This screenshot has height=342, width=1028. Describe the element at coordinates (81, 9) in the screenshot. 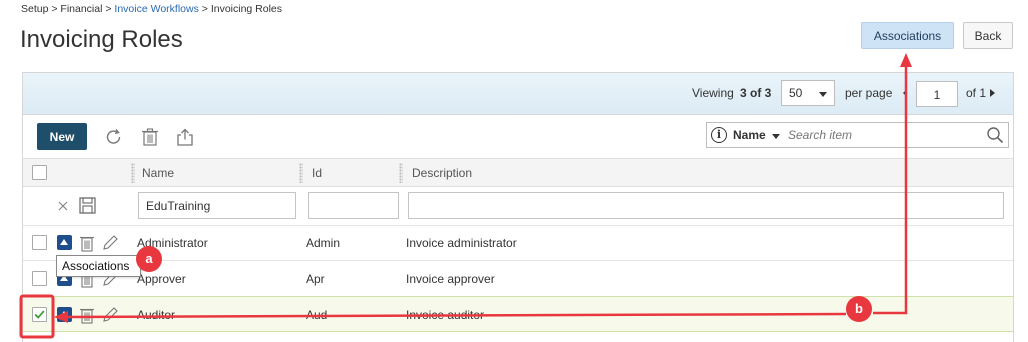

I see `breadcrumb-financial: Financial` at that location.